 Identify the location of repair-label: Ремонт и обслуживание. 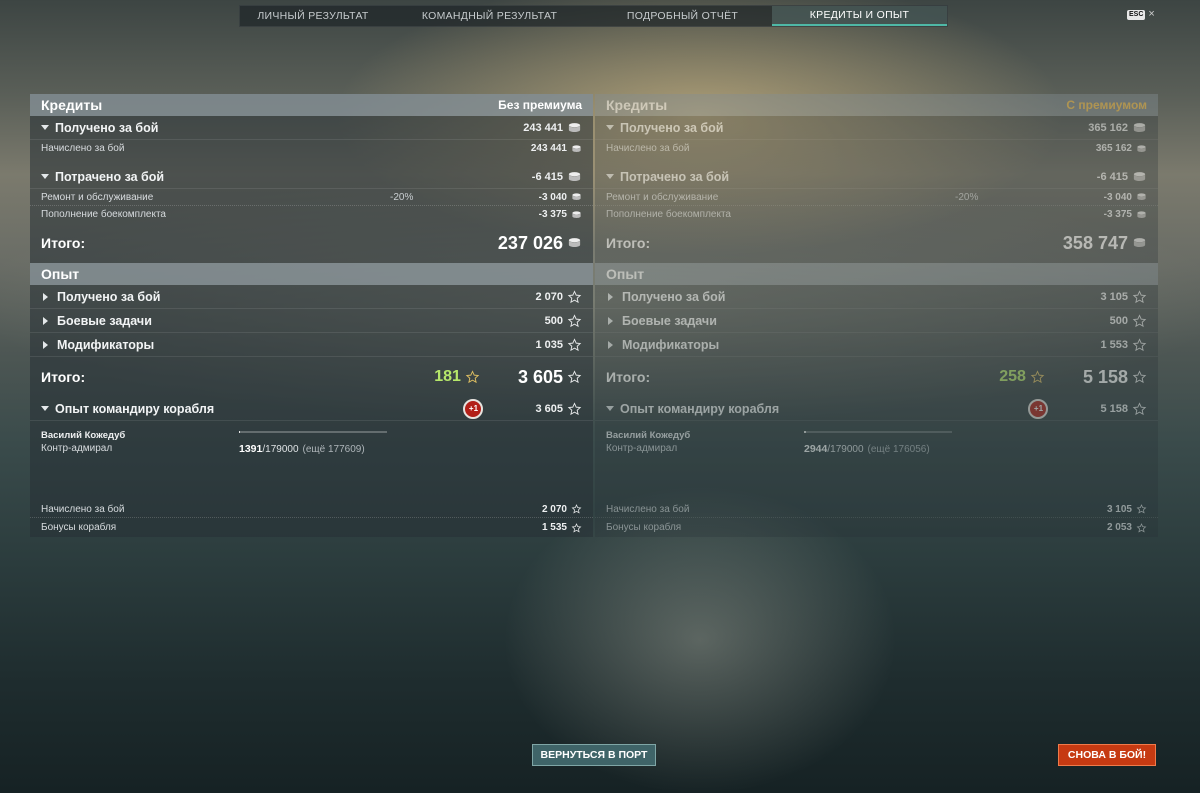
(97, 197).